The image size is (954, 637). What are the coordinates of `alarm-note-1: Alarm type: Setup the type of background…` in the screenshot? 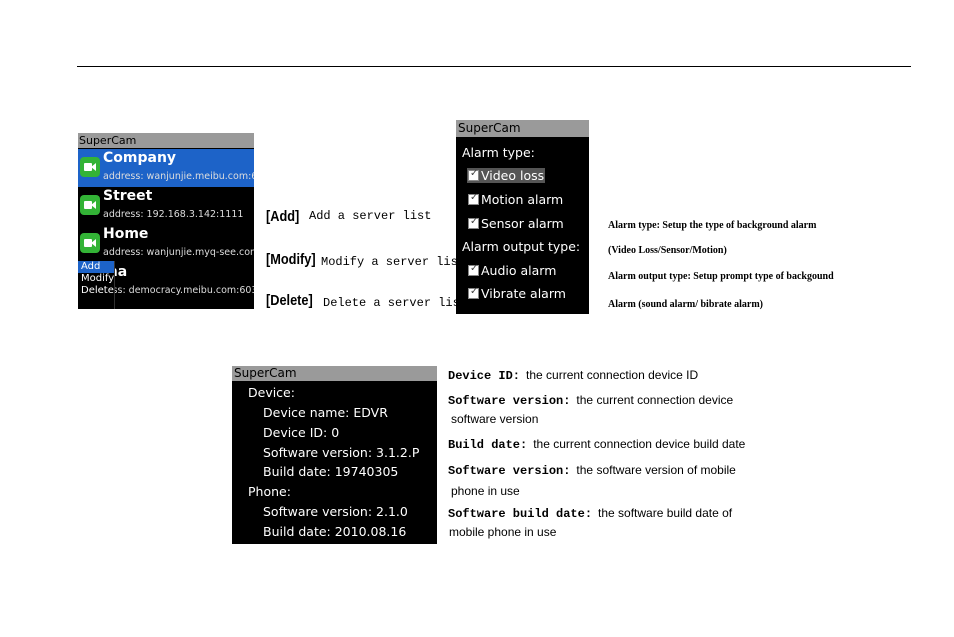 It's located at (712, 225).